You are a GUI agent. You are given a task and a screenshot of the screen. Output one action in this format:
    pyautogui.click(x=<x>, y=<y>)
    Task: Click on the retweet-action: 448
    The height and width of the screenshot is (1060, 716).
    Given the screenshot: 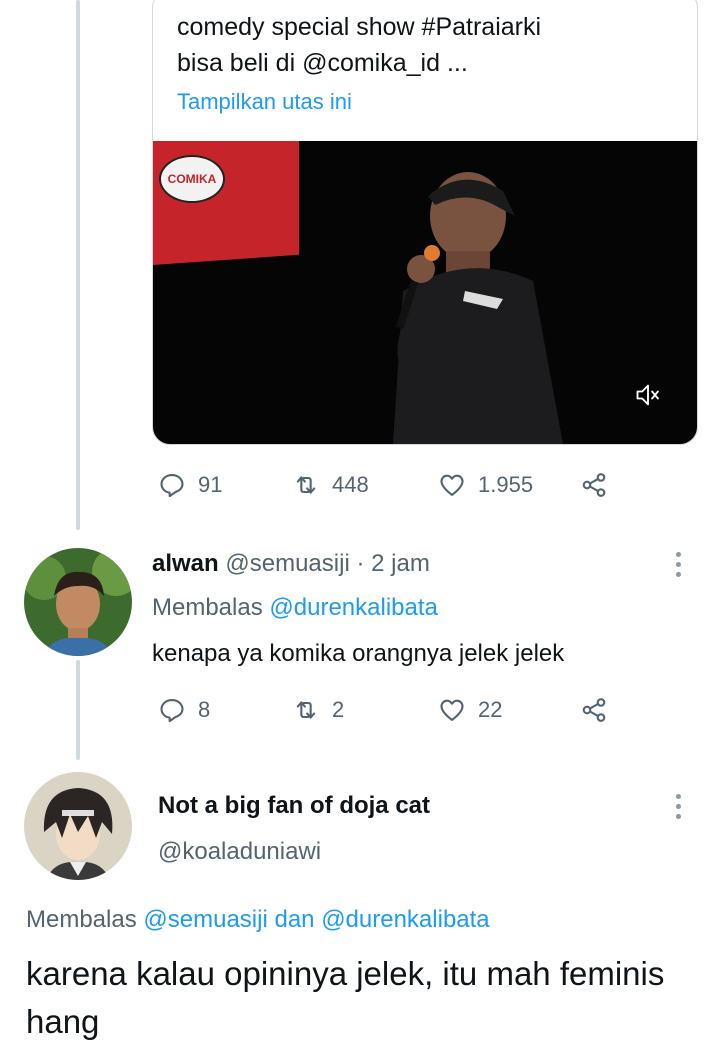 What is the action you would take?
    pyautogui.click(x=330, y=485)
    